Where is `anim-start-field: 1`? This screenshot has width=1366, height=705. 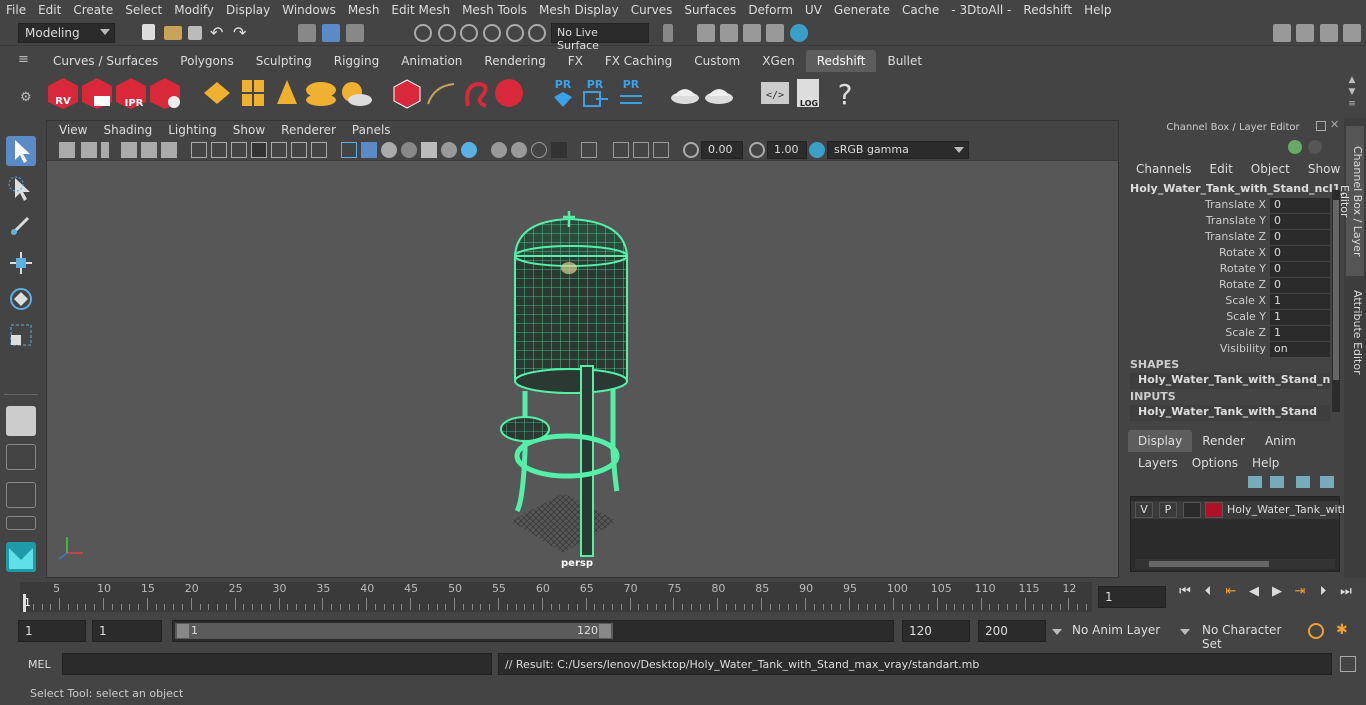 anim-start-field: 1 is located at coordinates (127, 631).